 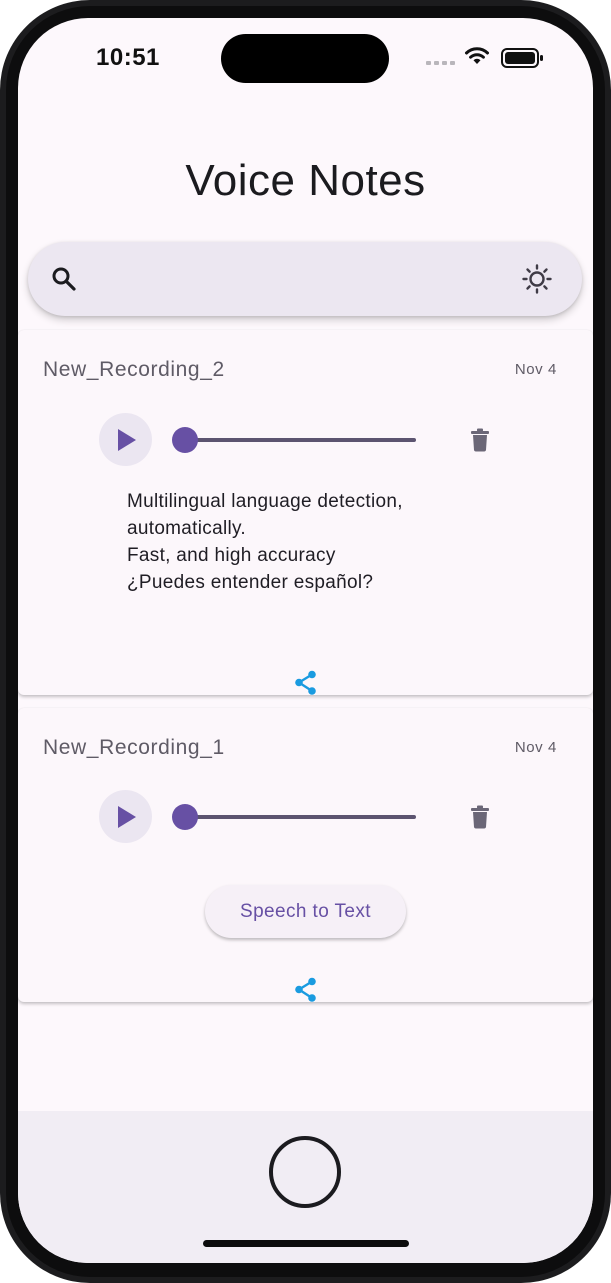 I want to click on recording-title: New_Recording_2, so click(x=134, y=369).